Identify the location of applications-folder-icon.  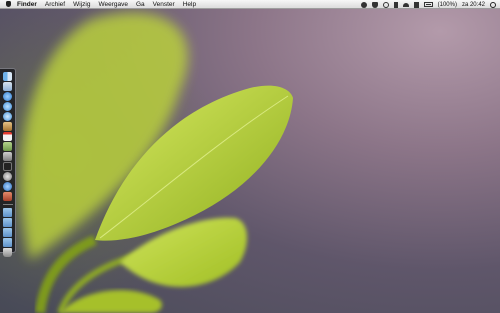
(7, 212).